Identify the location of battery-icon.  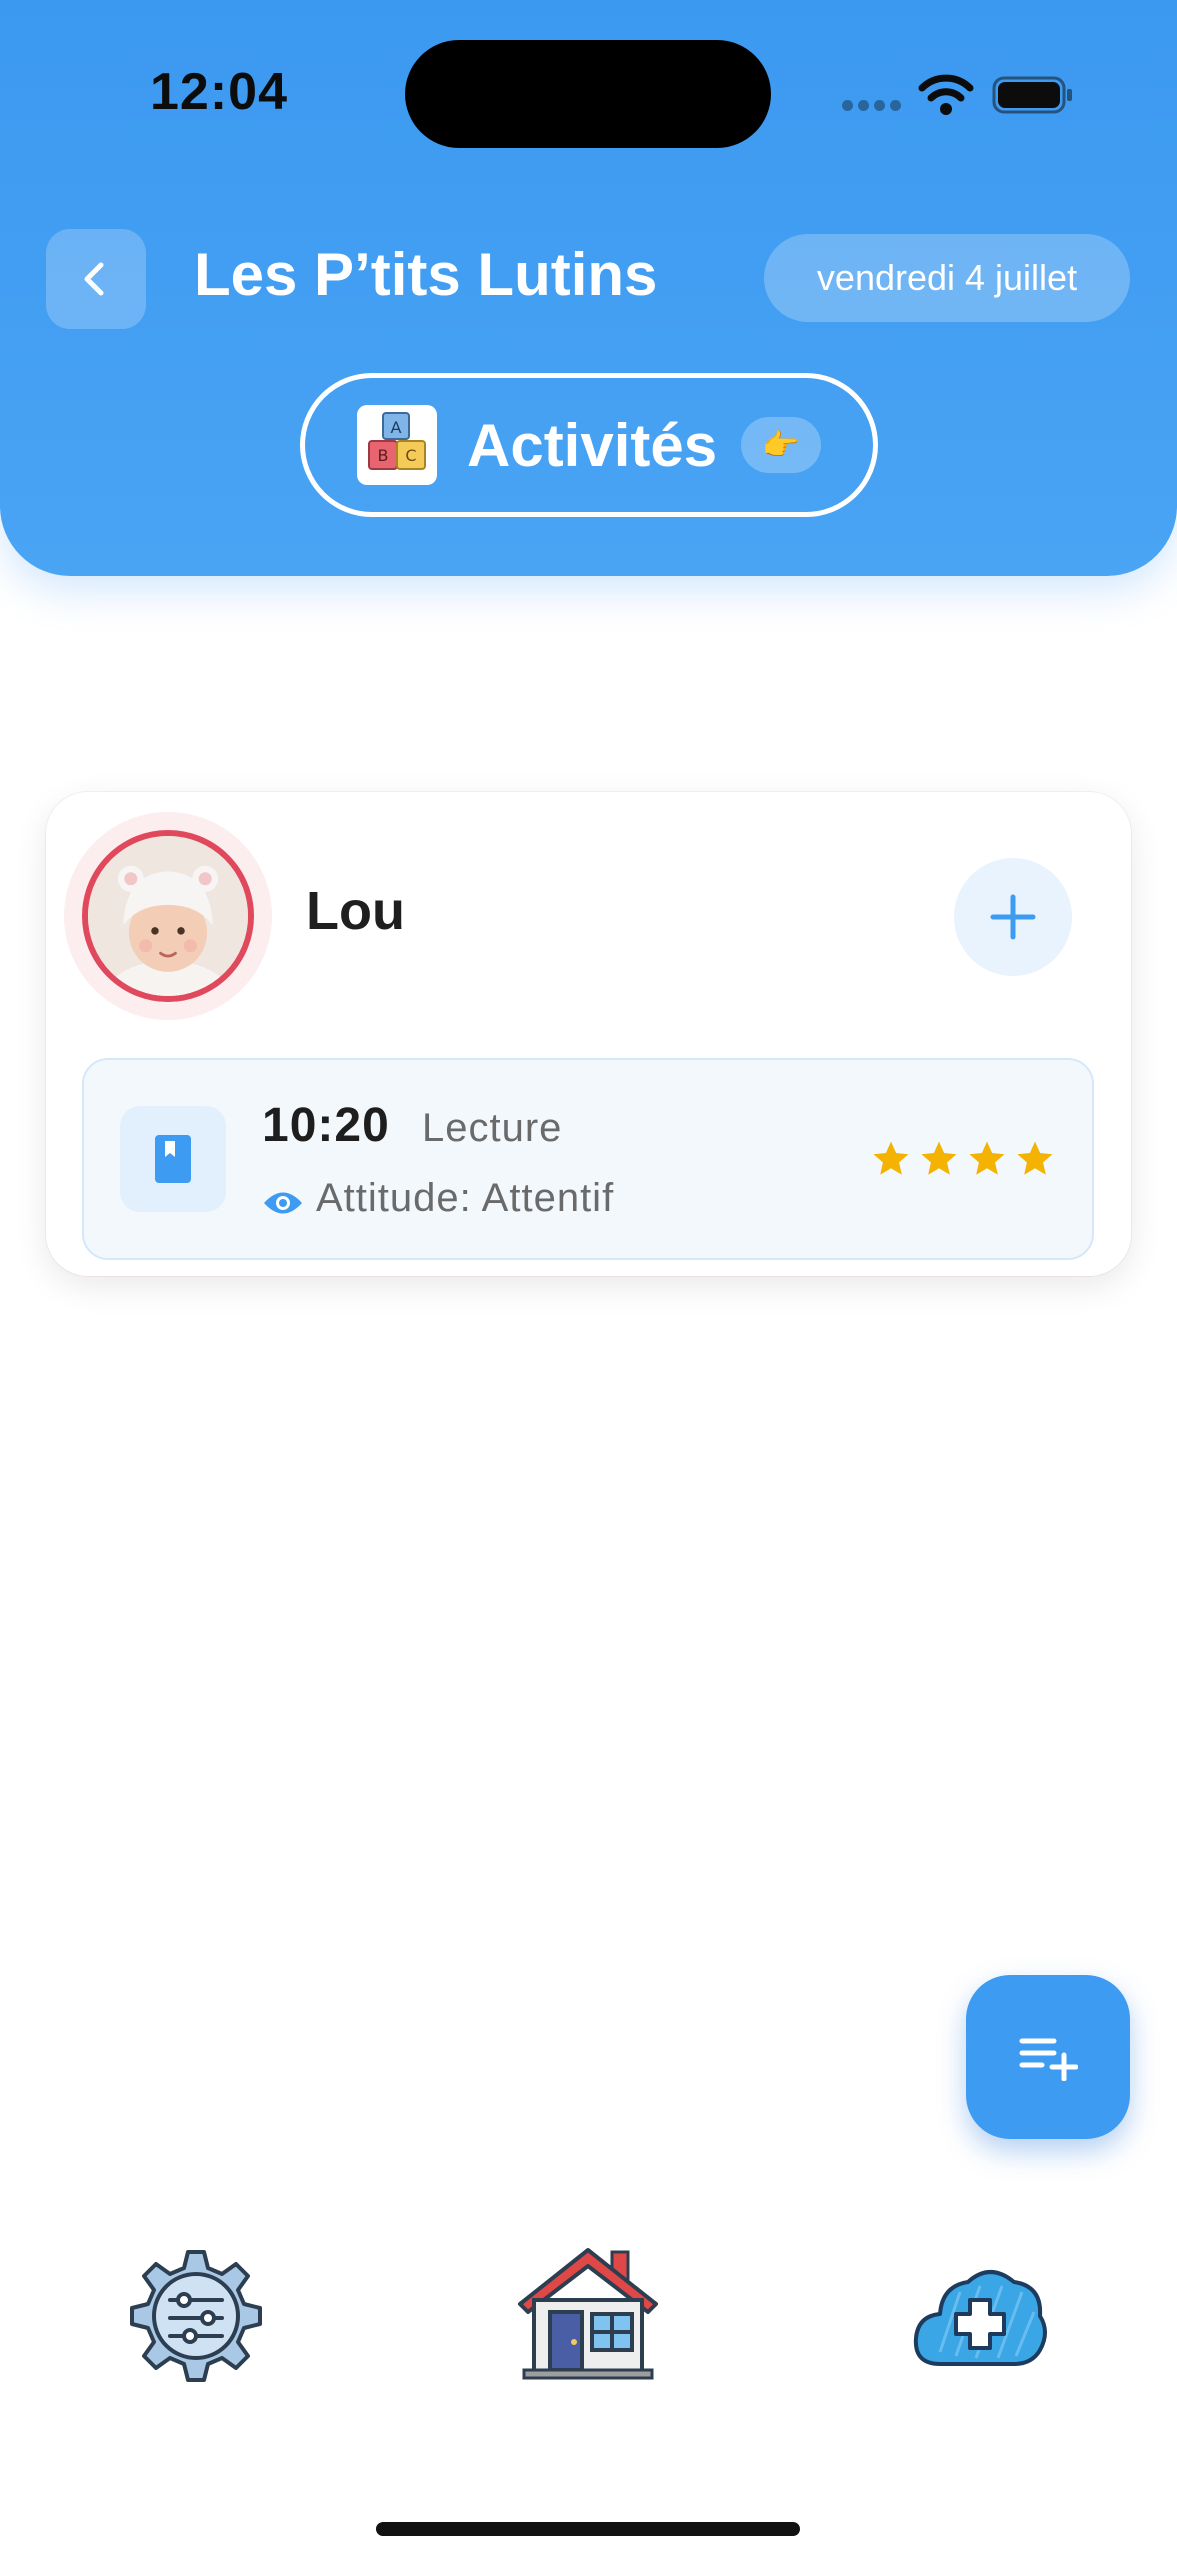
(1032, 95).